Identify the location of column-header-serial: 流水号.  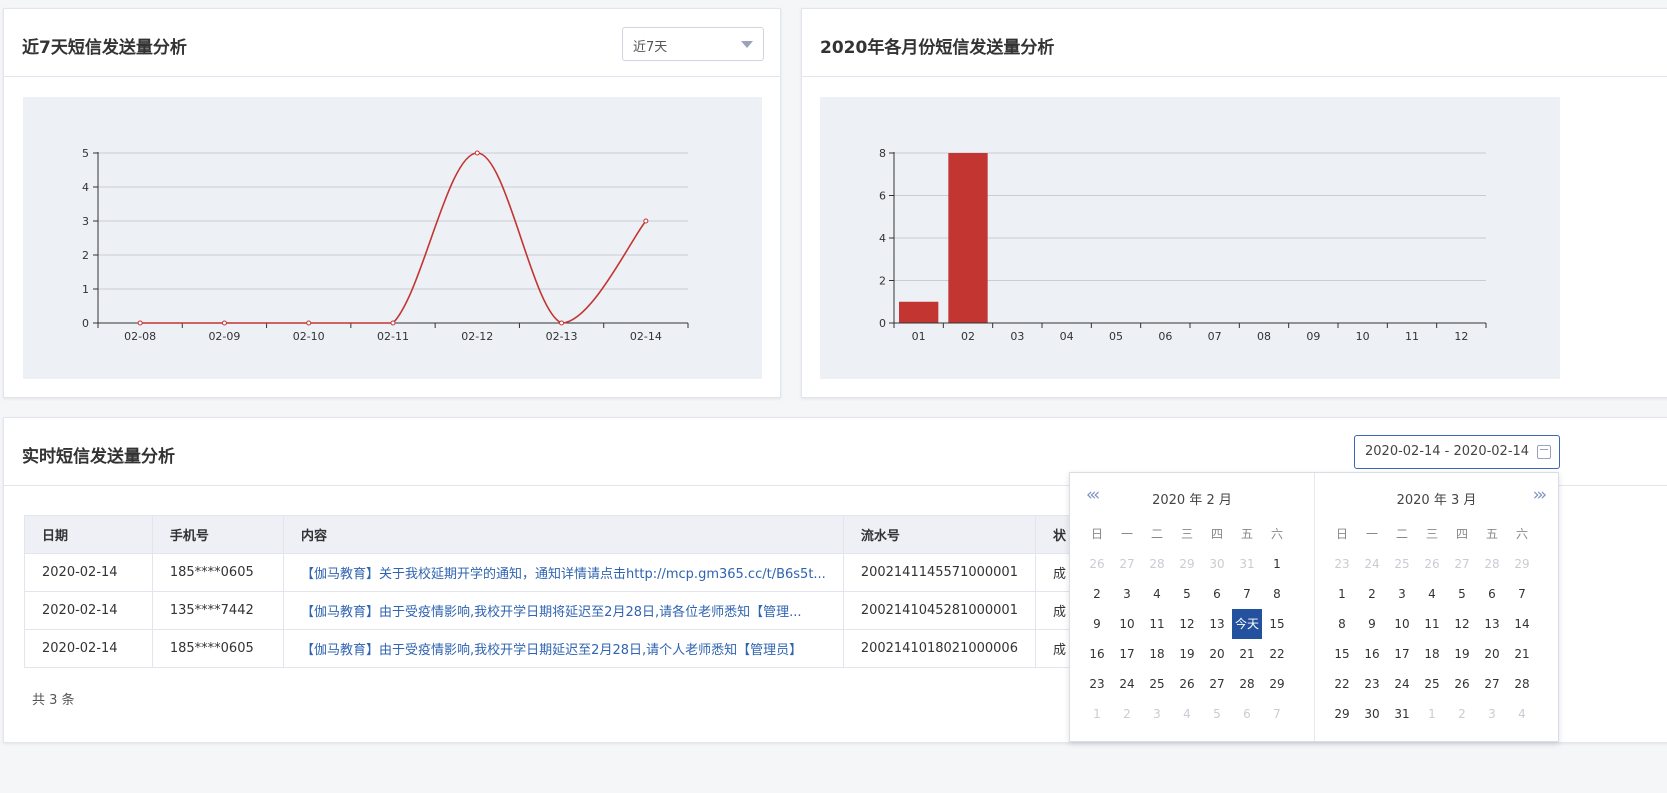
(939, 534).